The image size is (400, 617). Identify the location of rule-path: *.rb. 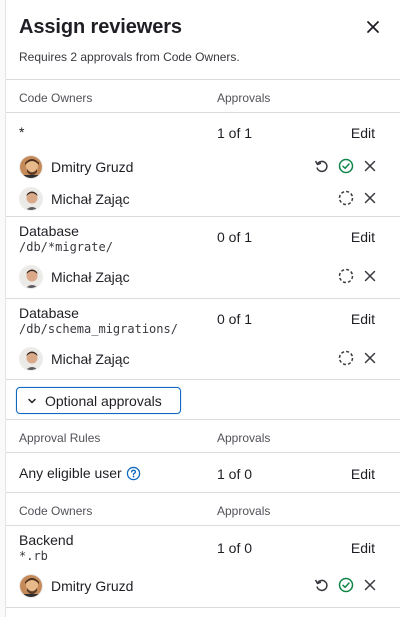
(33, 556).